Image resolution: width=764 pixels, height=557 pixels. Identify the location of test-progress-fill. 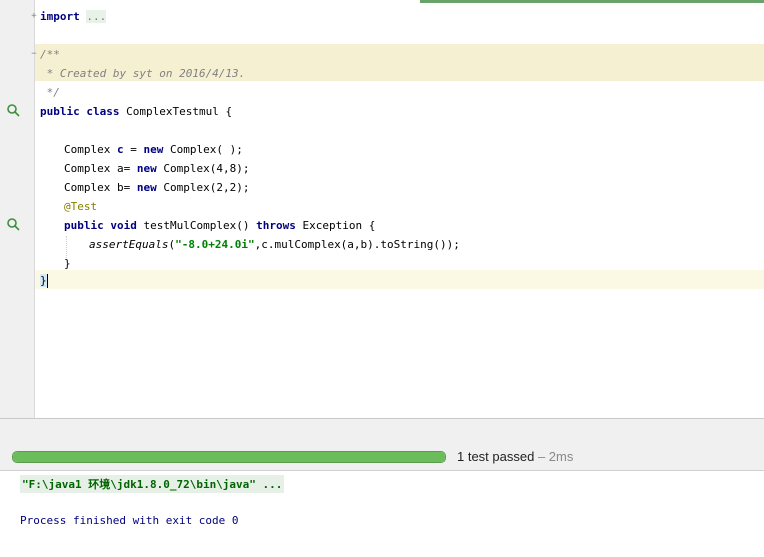
(229, 457).